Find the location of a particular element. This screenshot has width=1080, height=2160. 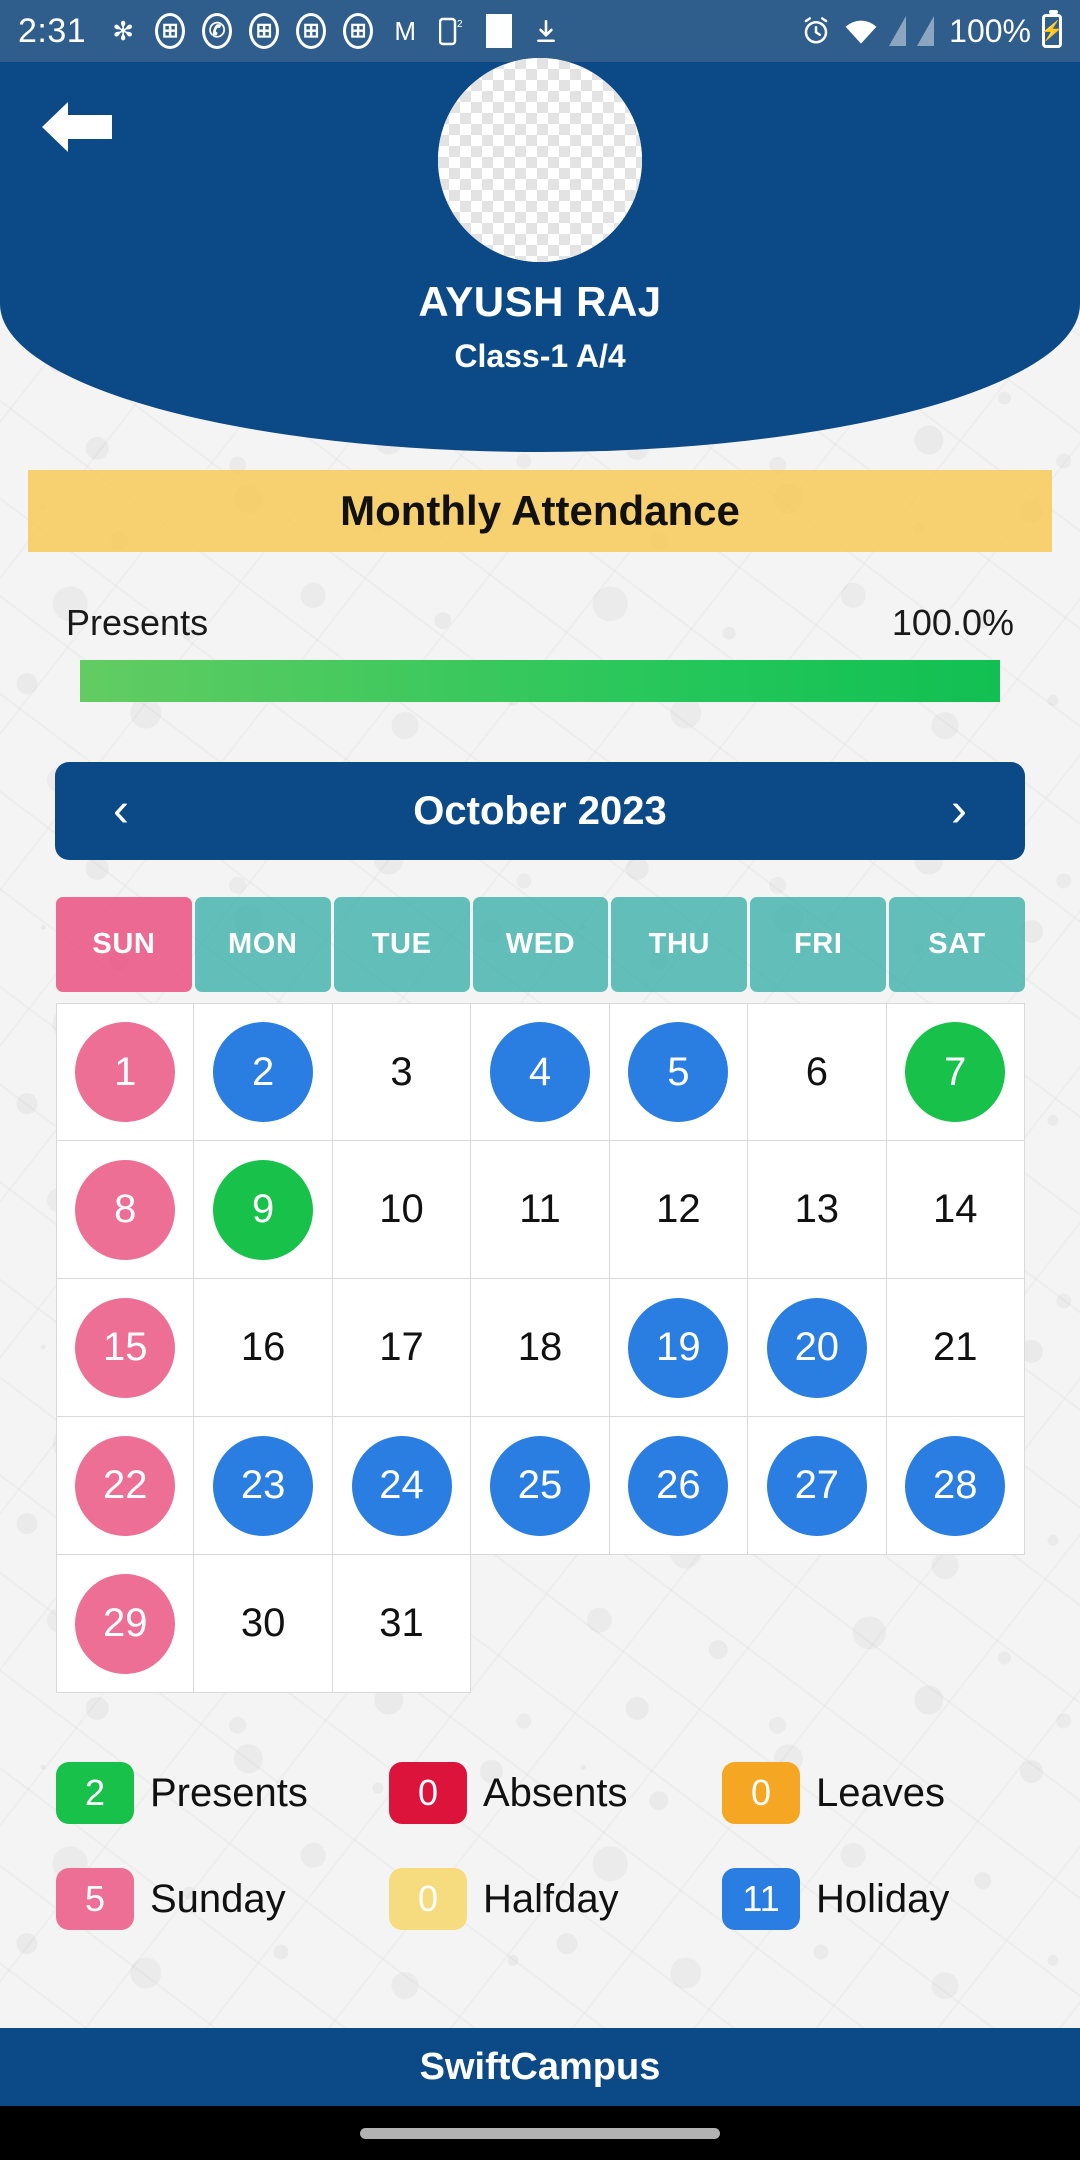

status-bar: 2:31 ✻ ⊞ ✆ ⊞ ⊞ ⊞ M 2 100% ⚡ is located at coordinates (540, 31).